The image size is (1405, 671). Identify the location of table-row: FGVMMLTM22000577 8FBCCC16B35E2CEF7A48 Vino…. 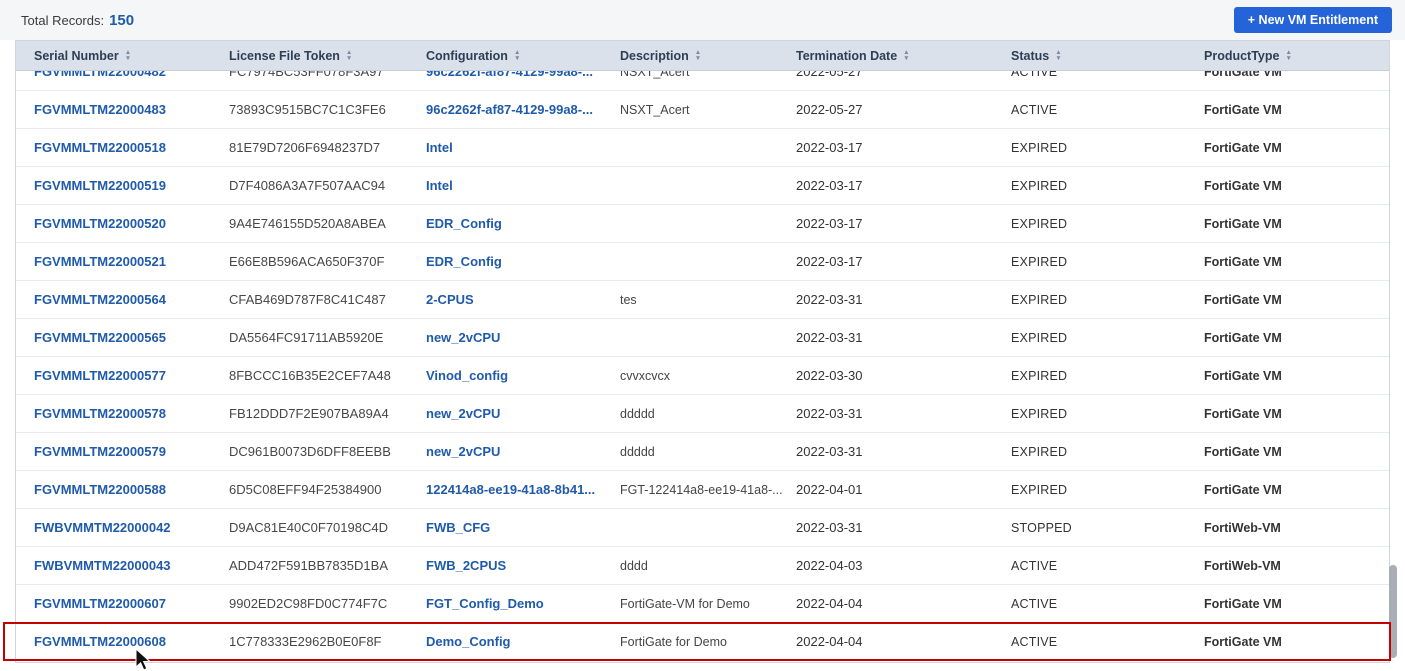
(702, 376).